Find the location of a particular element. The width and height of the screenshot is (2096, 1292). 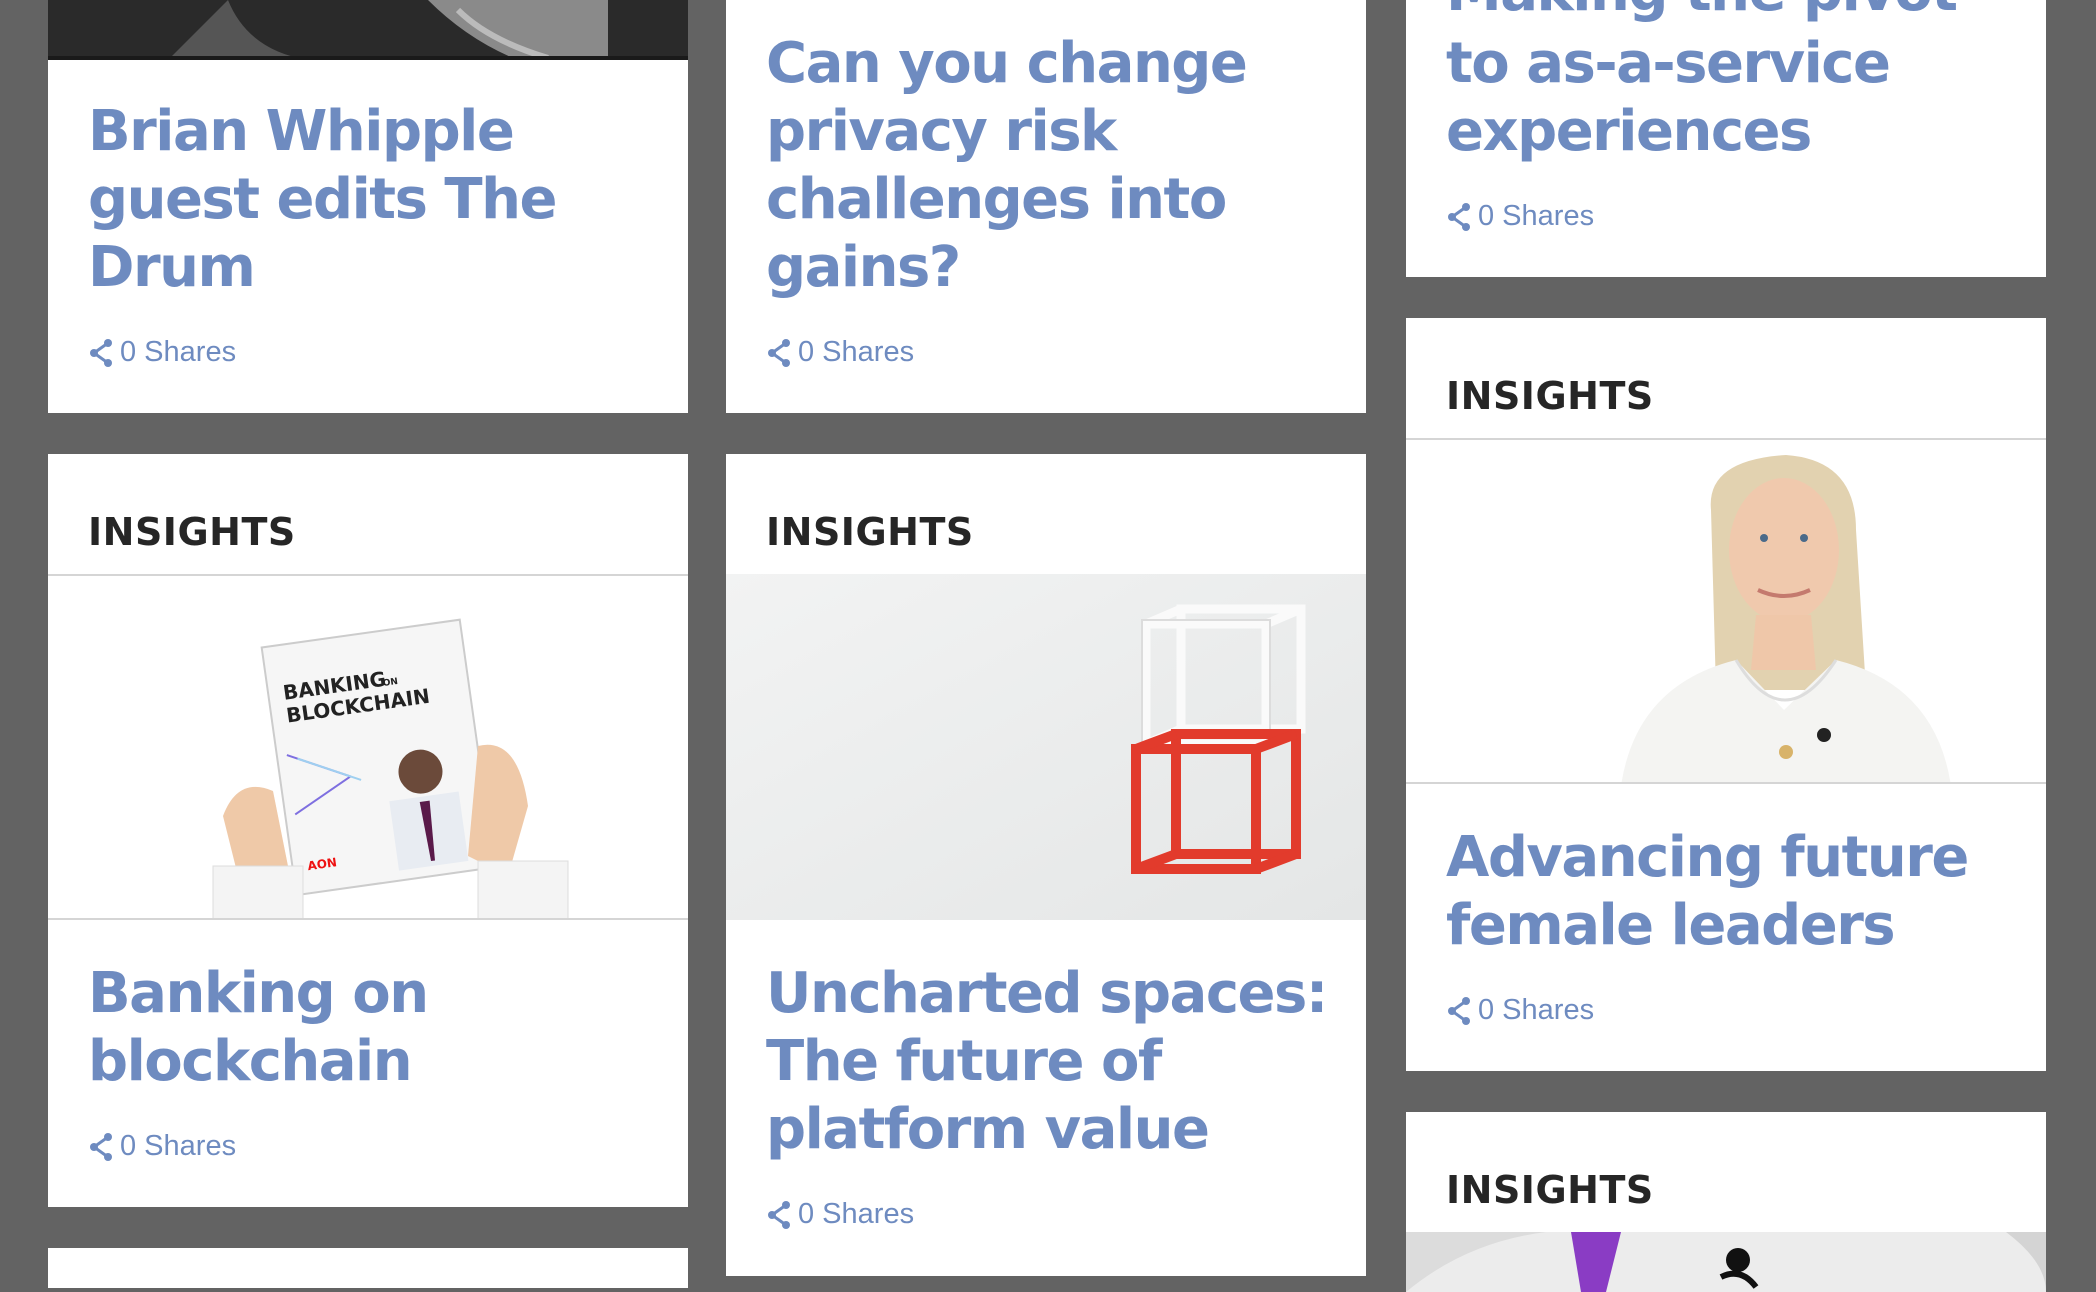

article-card-partial is located at coordinates (368, 1268).